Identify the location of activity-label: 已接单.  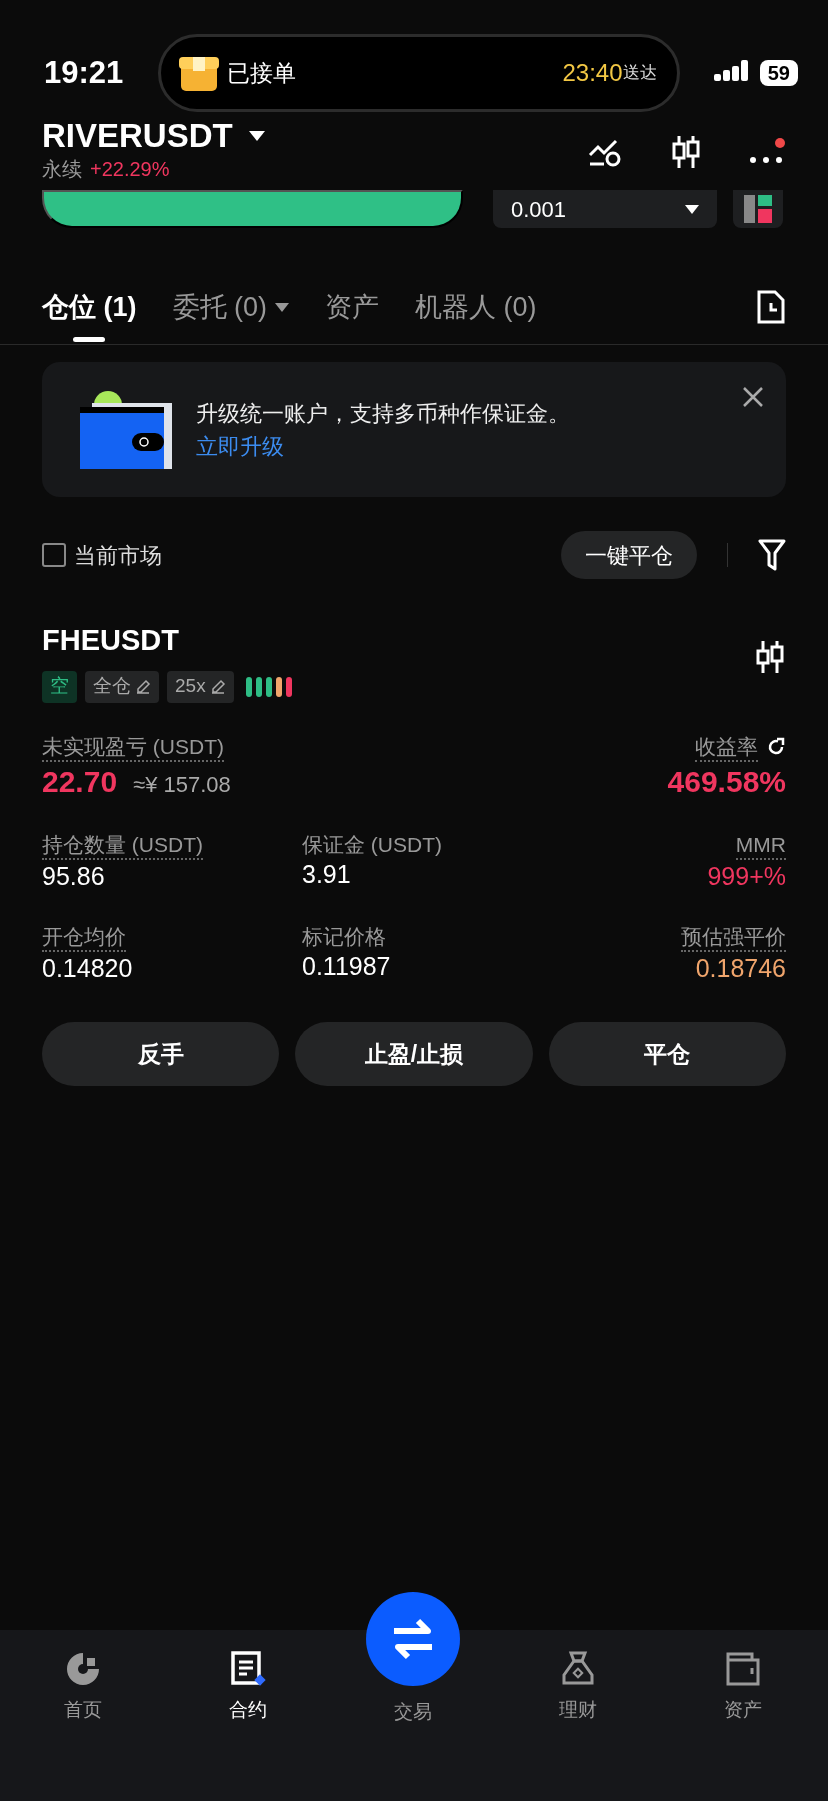
(261, 73).